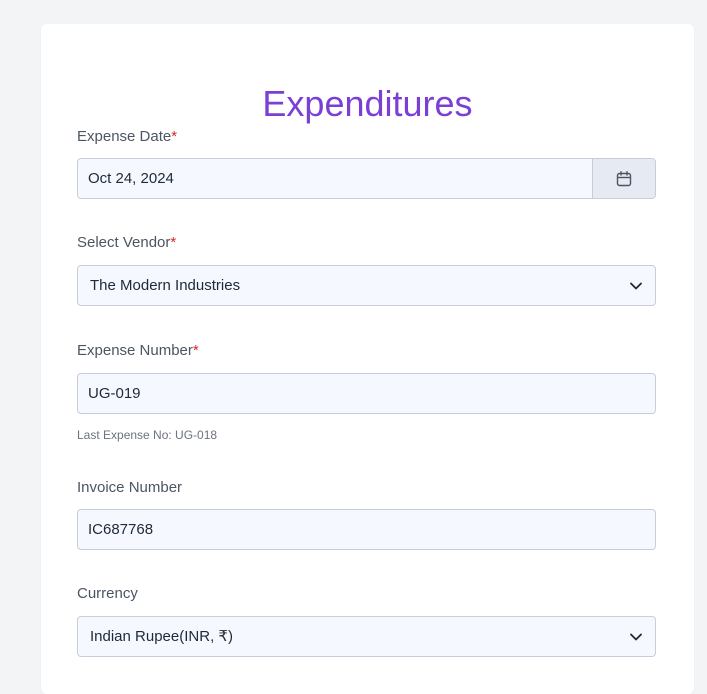 This screenshot has width=707, height=694. What do you see at coordinates (124, 136) in the screenshot?
I see `expense-date-label-text: Expense Date` at bounding box center [124, 136].